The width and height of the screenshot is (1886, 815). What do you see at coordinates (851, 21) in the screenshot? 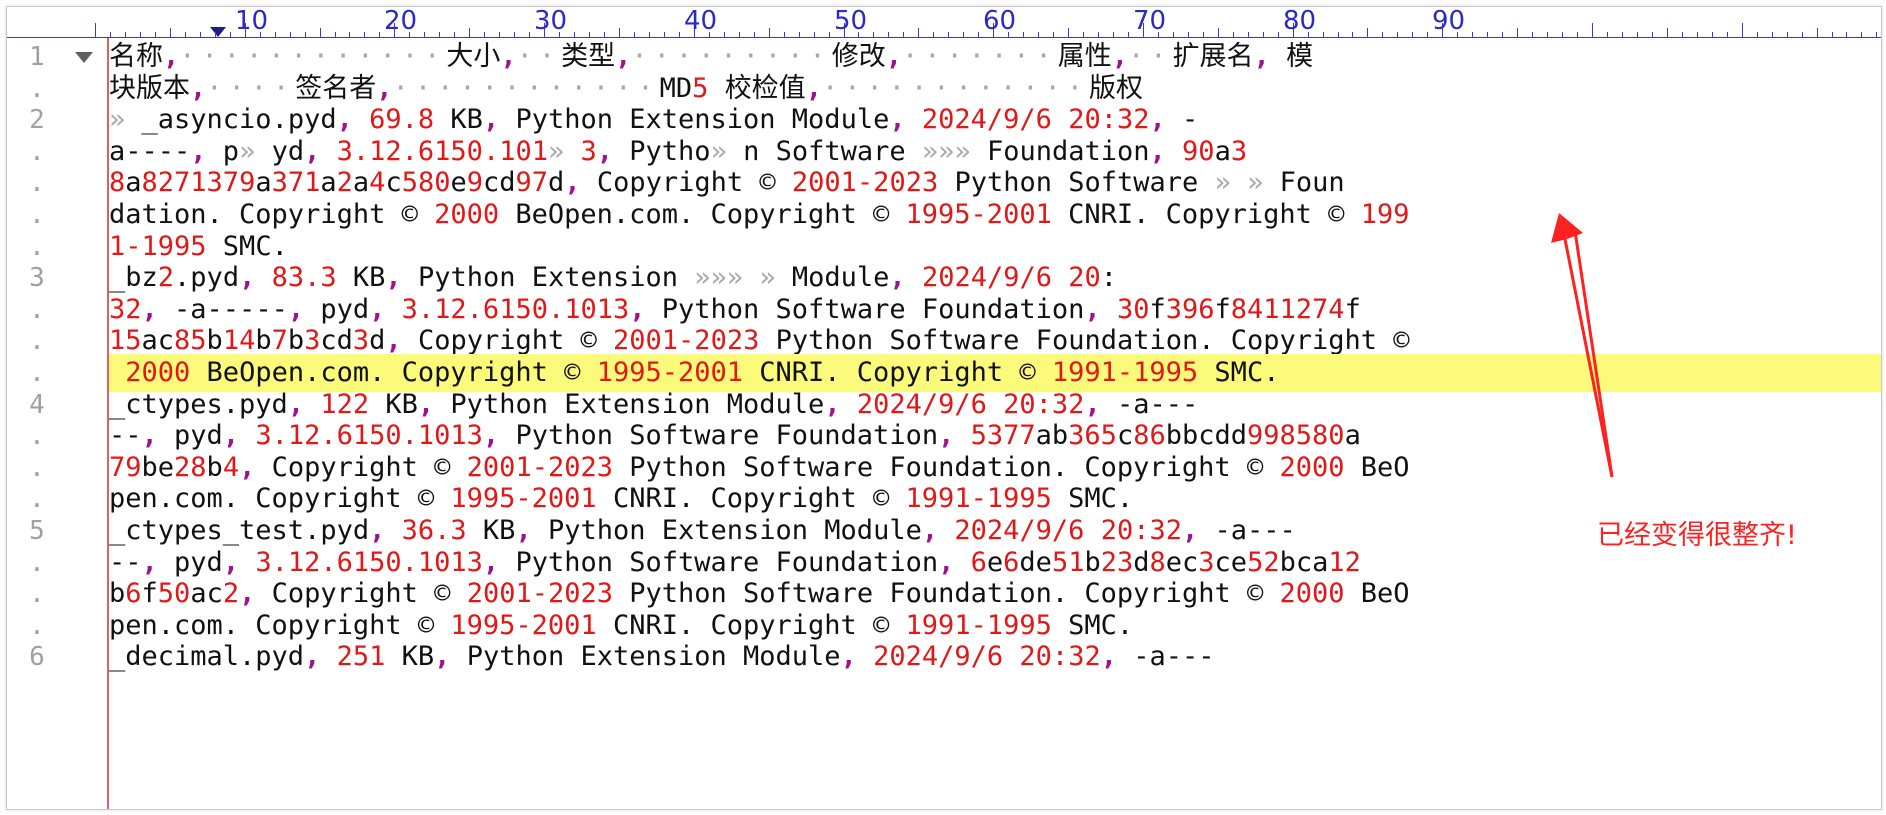
I see `ruler-label: 50` at bounding box center [851, 21].